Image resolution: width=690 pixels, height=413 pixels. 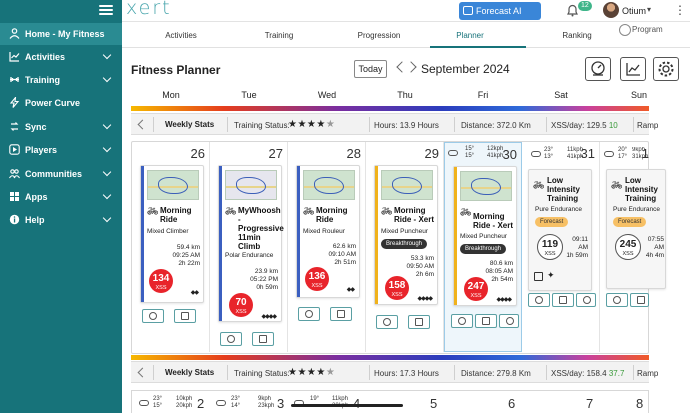 What do you see at coordinates (647, 29) in the screenshot?
I see `tab-program: Program` at bounding box center [647, 29].